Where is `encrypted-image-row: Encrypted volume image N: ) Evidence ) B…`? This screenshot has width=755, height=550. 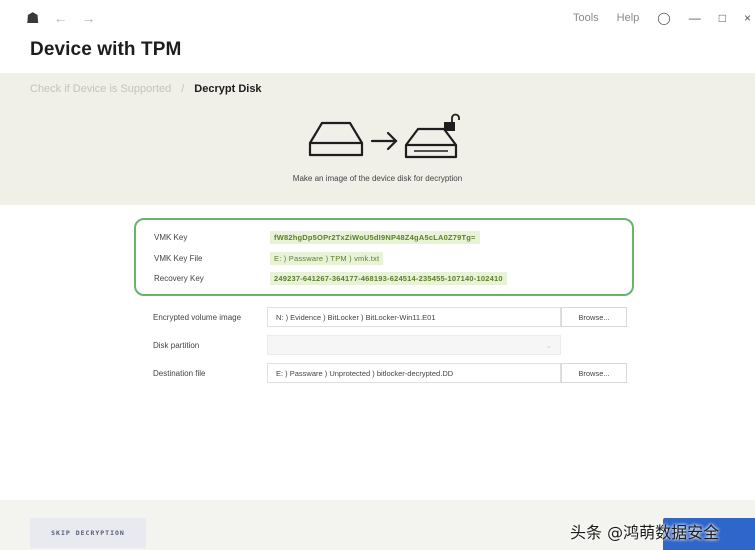 encrypted-image-row: Encrypted volume image N: ) Evidence ) B… is located at coordinates (390, 317).